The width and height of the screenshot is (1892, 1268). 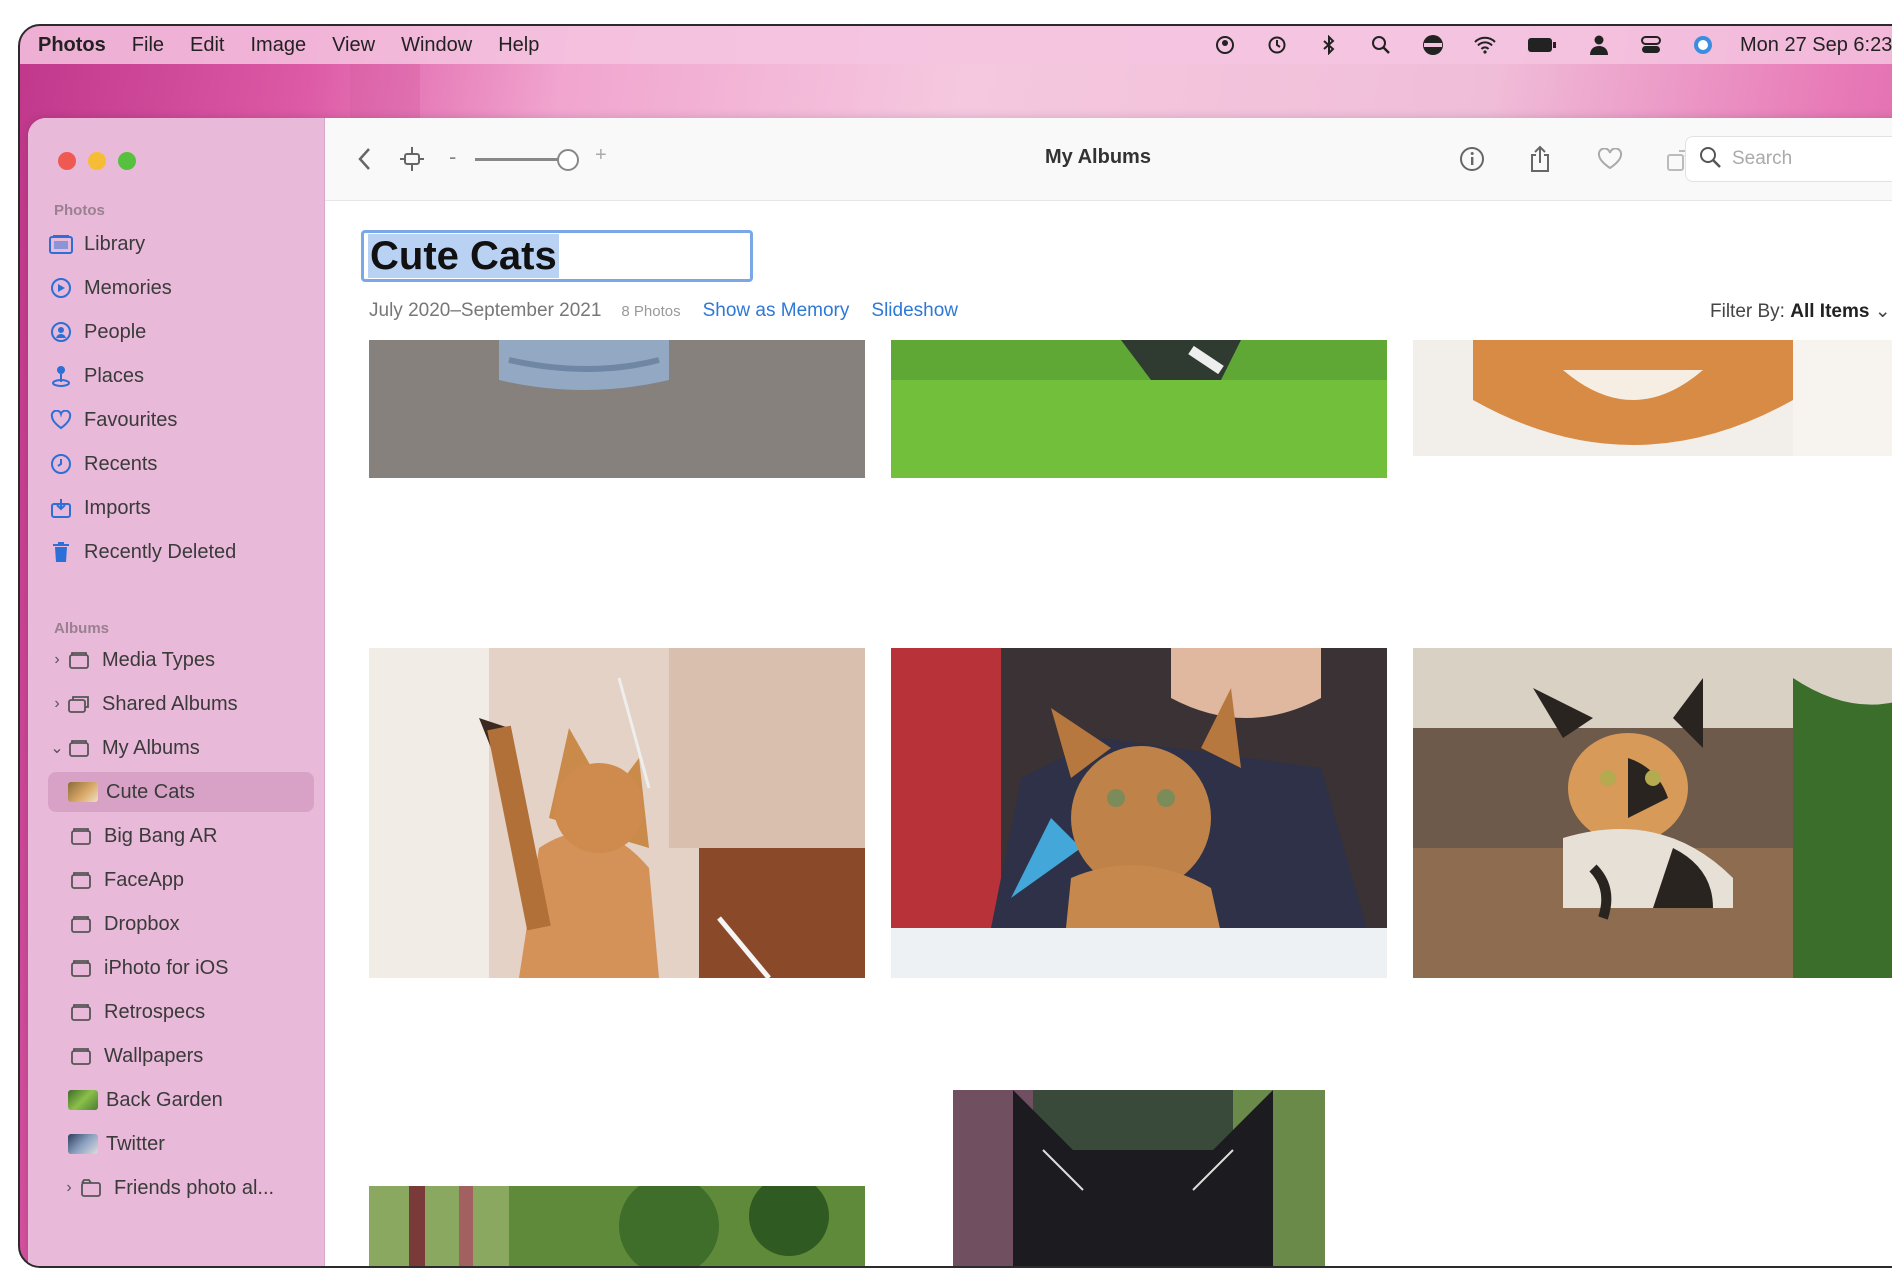 What do you see at coordinates (207, 45) in the screenshot?
I see `menu-edit: Edit` at bounding box center [207, 45].